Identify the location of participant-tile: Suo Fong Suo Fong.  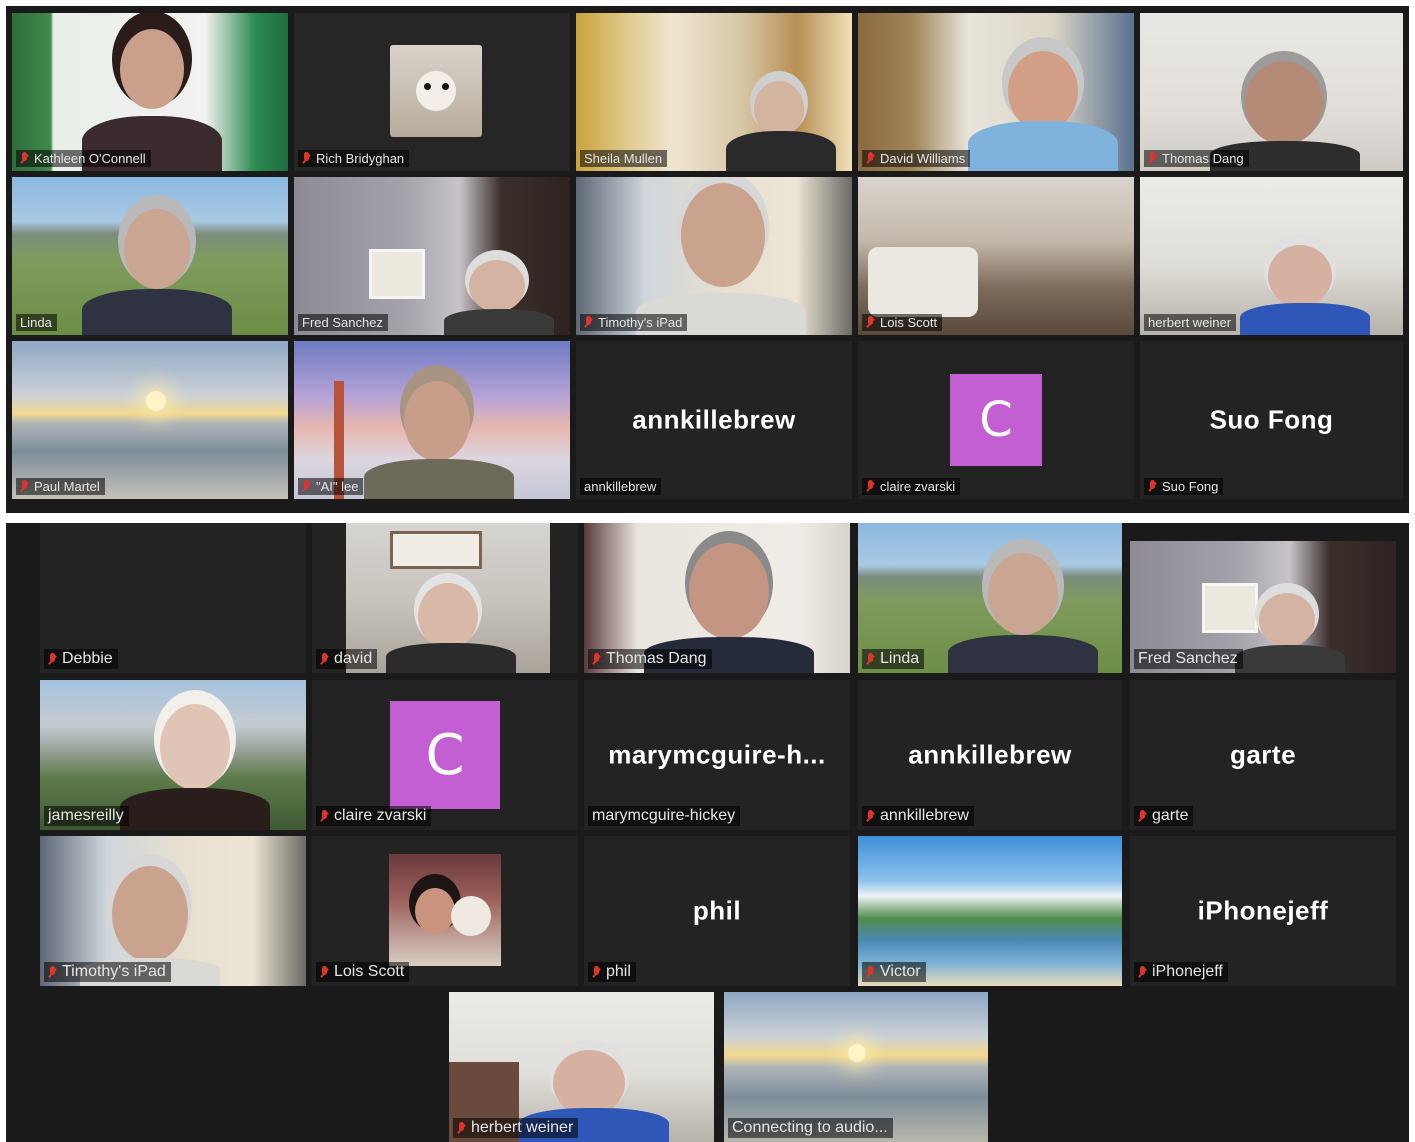
(1271, 420).